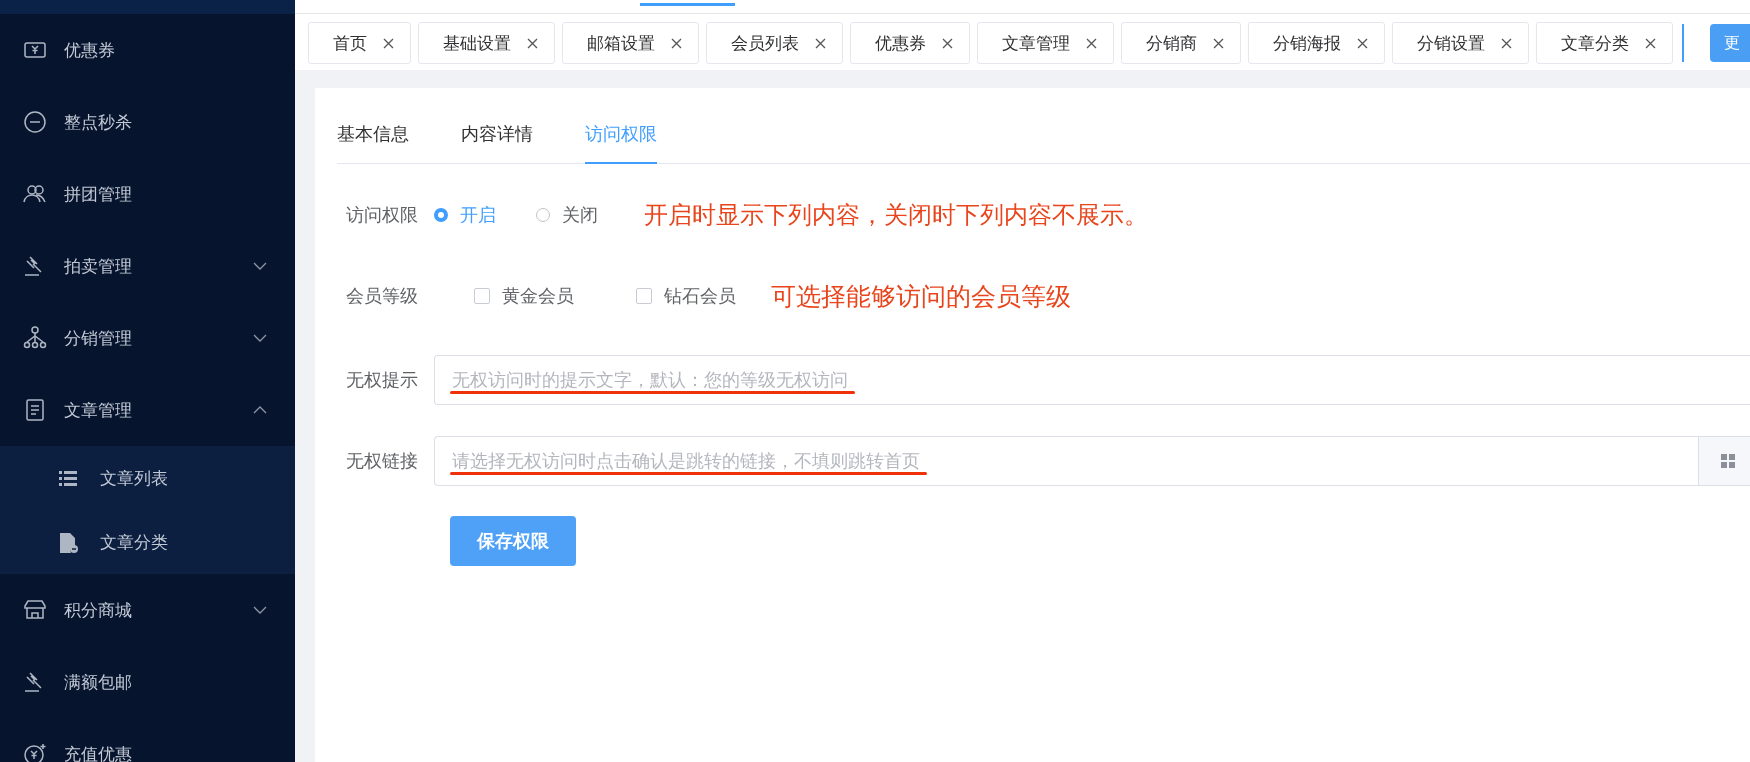  Describe the element at coordinates (1460, 43) in the screenshot. I see `page-tab: 分销设置` at that location.